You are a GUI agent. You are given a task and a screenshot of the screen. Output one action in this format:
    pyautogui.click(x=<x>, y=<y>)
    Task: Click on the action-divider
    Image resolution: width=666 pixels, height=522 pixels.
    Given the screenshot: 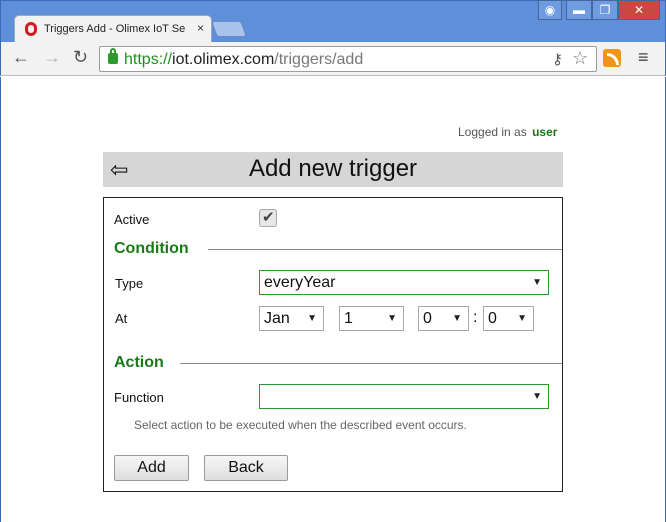 What is the action you would take?
    pyautogui.click(x=371, y=363)
    